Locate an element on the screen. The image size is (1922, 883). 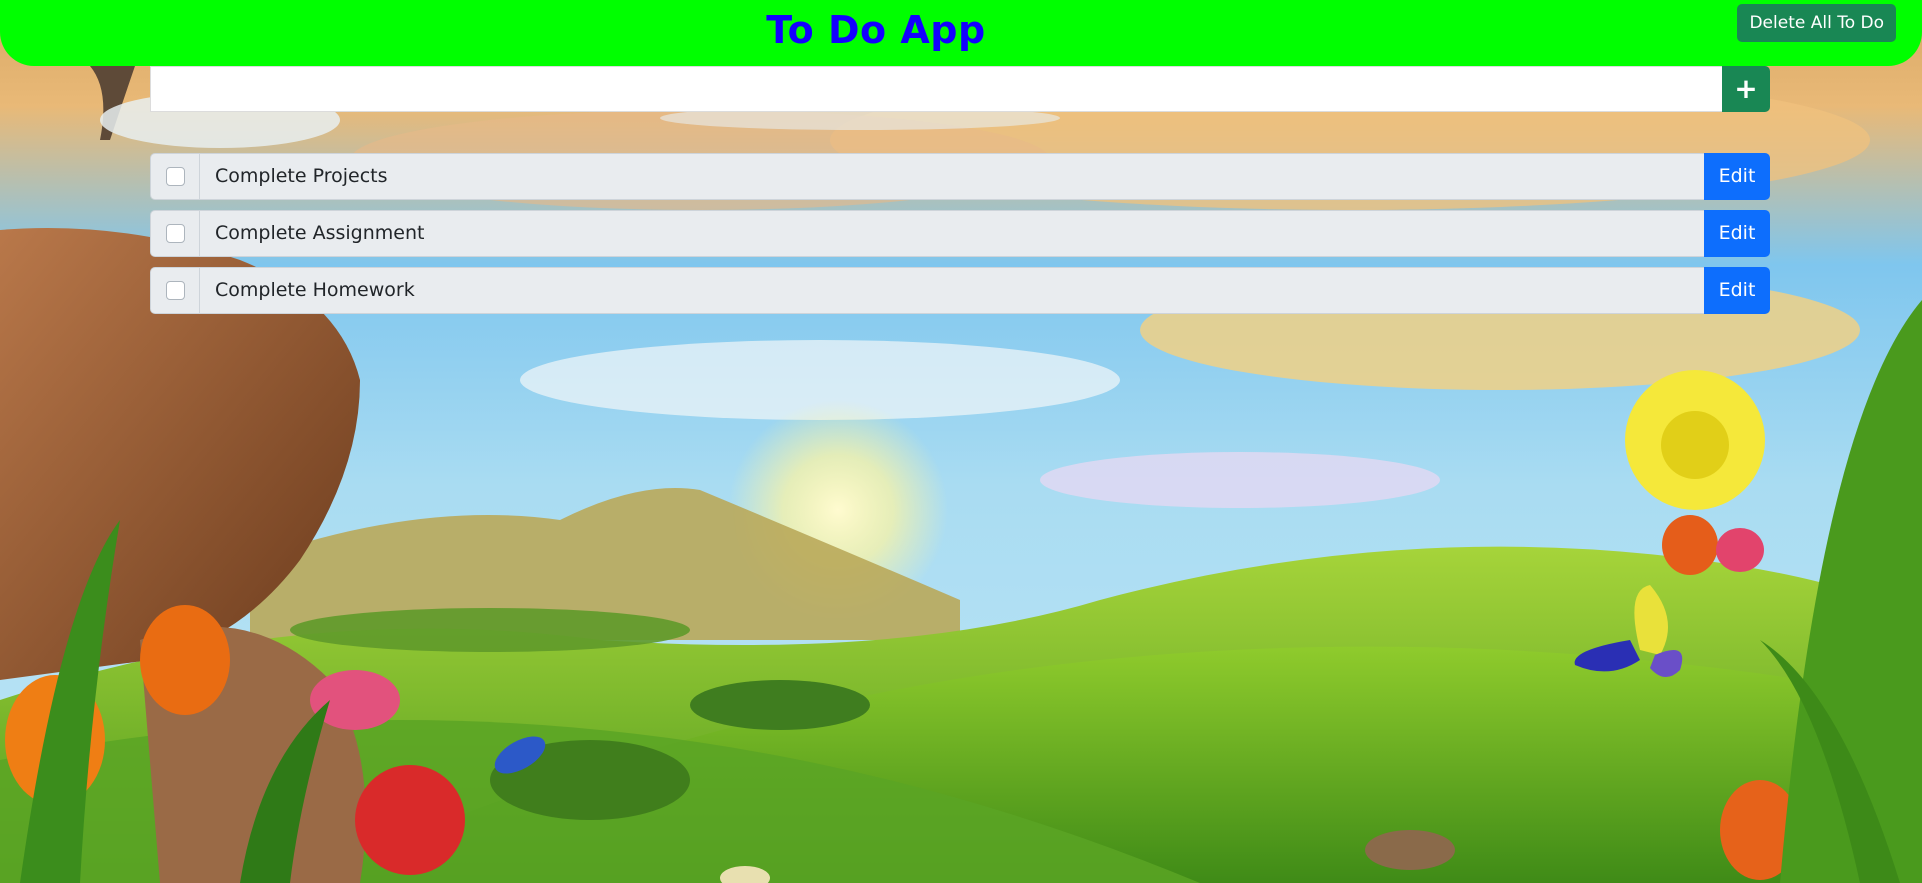
page-title: To Do App is located at coordinates (876, 30).